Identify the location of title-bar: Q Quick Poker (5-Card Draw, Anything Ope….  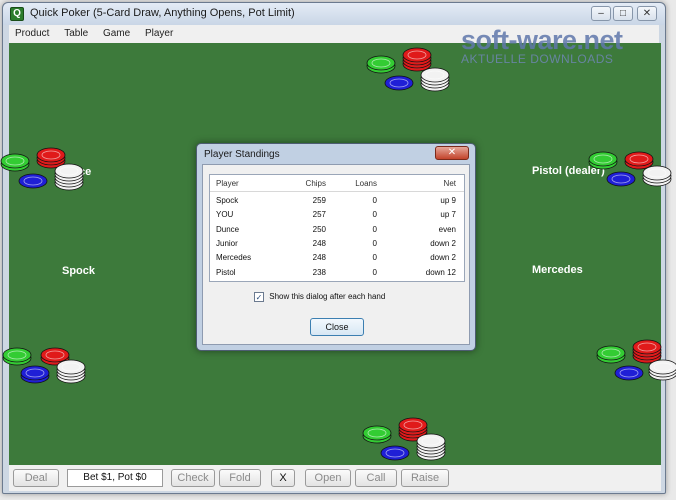
(334, 14).